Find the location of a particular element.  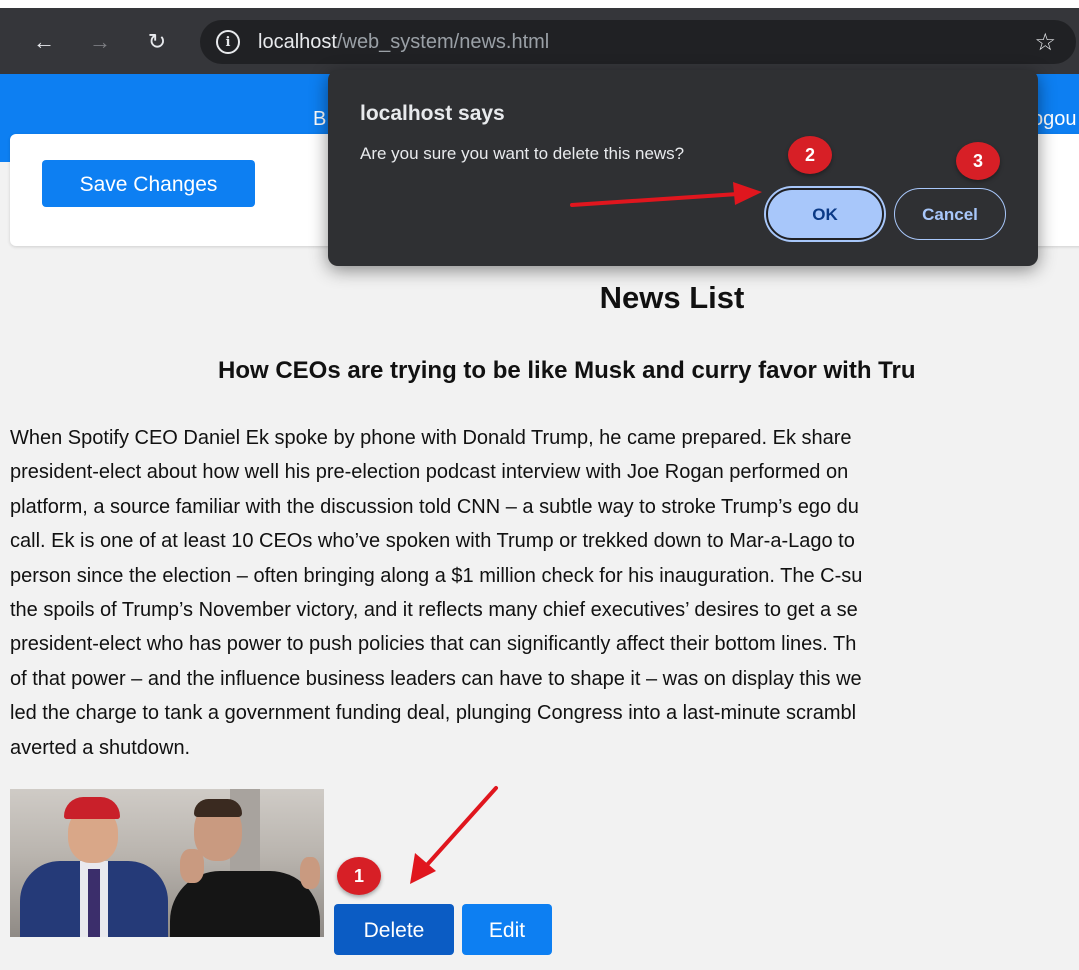

annotation-badge-2: 2 is located at coordinates (810, 155).